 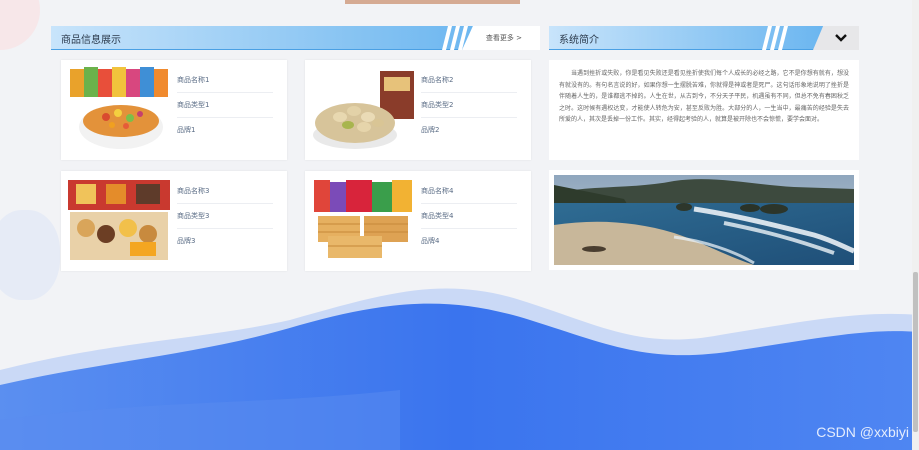 I want to click on product-type: 商品类型3, so click(x=225, y=216).